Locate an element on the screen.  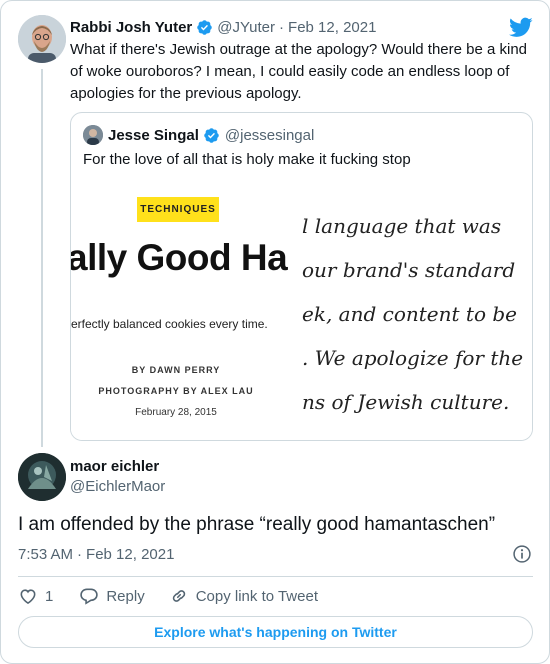
reply-author-handle: @EichlerMaor is located at coordinates (117, 486).